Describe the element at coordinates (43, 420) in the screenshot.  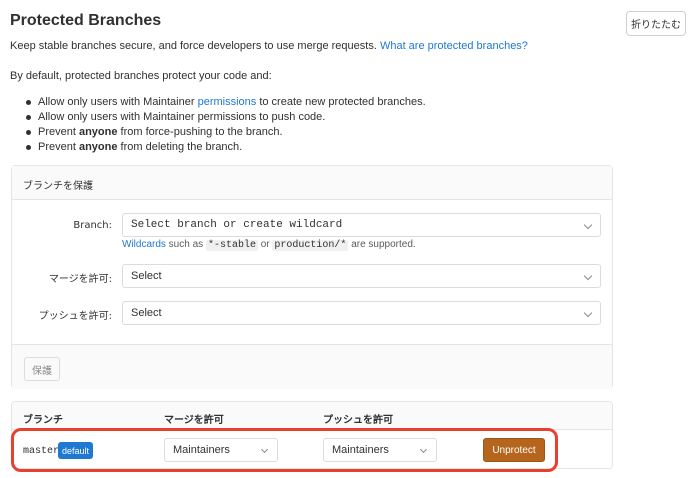
I see `column-header-branch: ブランチ` at that location.